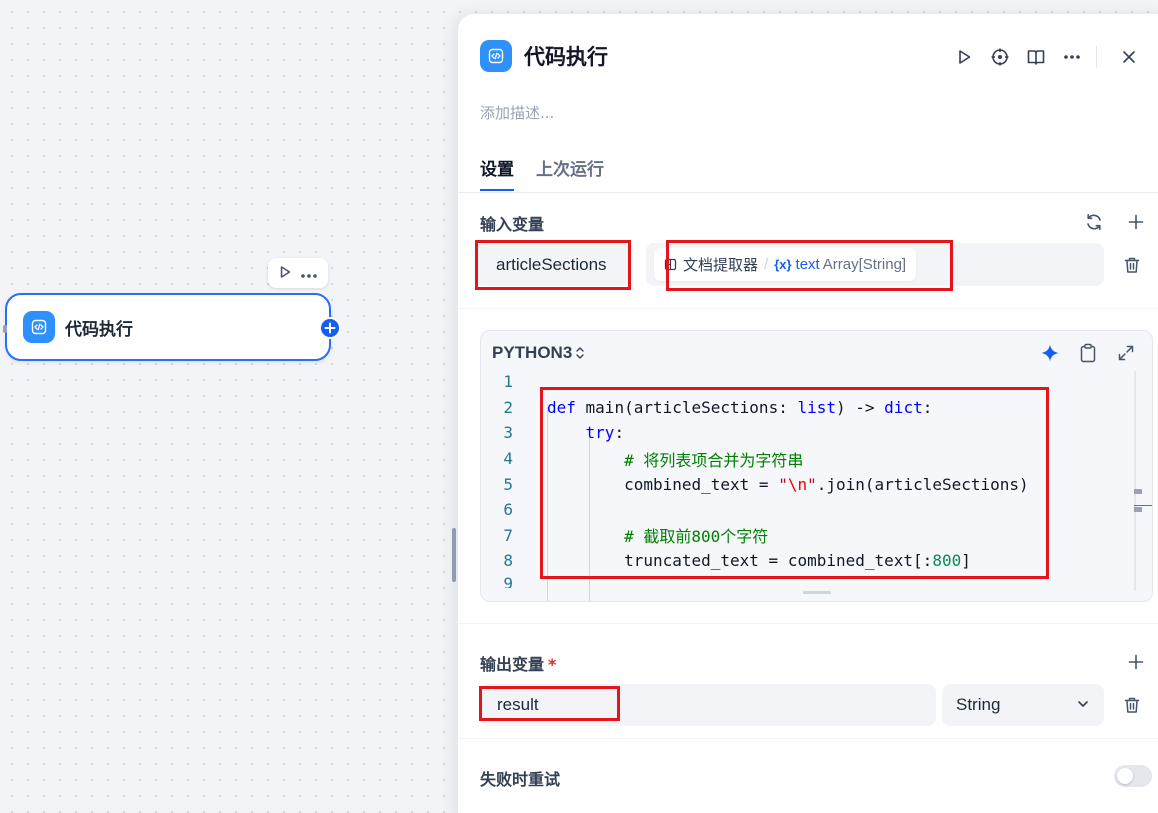 The width and height of the screenshot is (1158, 813). I want to click on code-tools, so click(1088, 353).